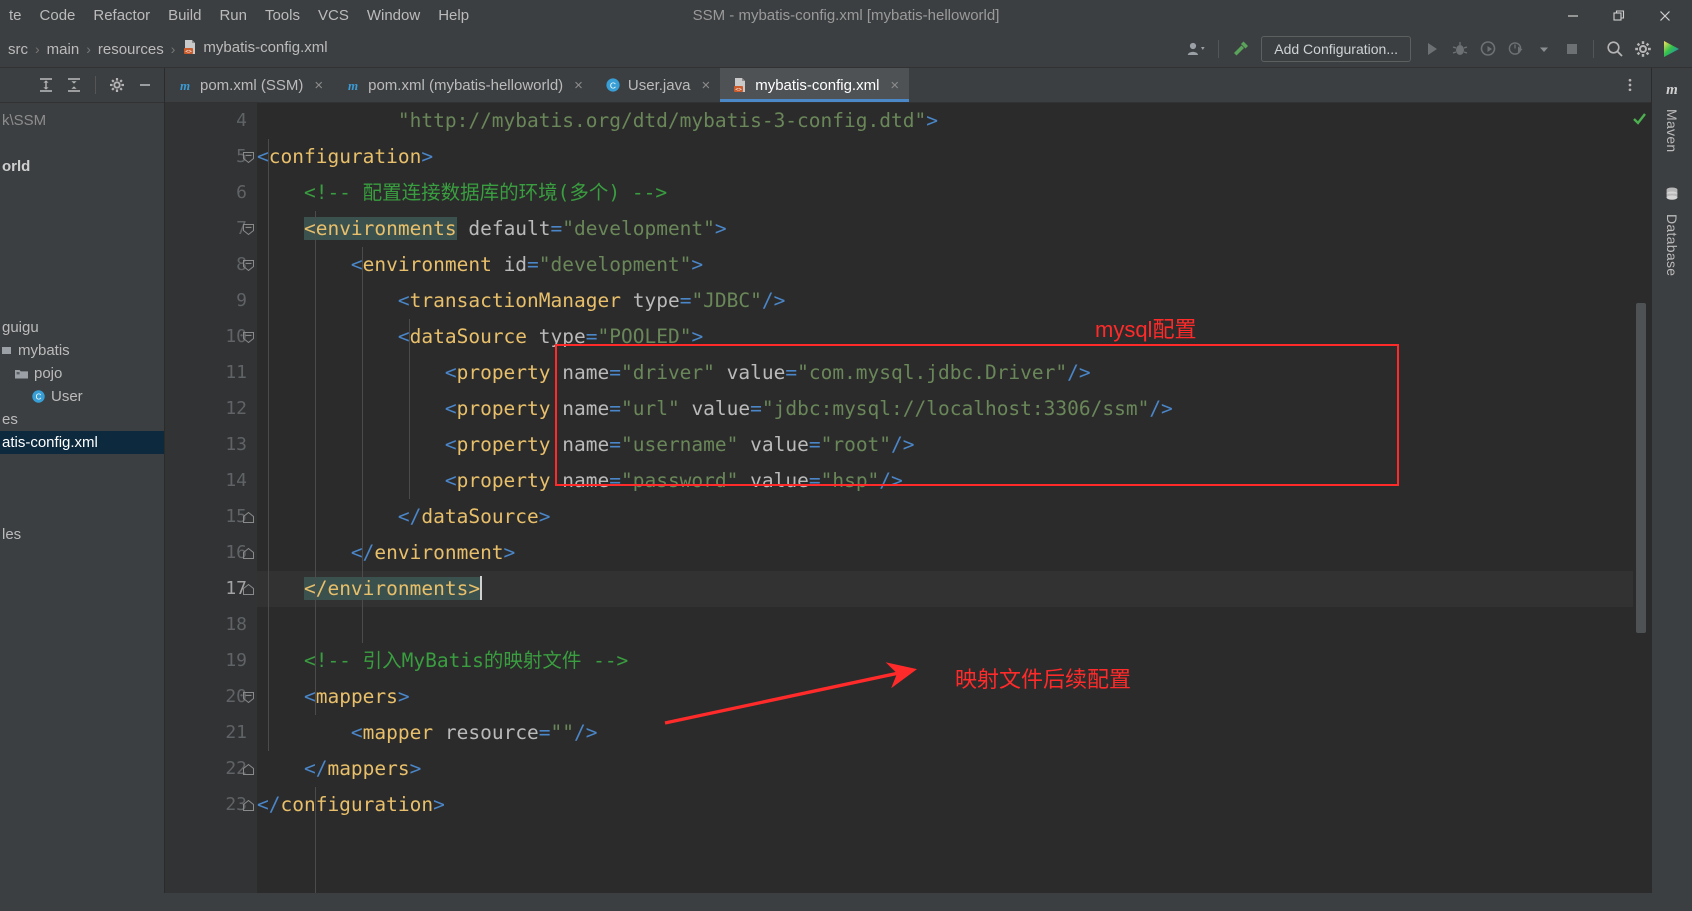 This screenshot has height=911, width=1692. I want to click on tree-gap, so click(82, 281).